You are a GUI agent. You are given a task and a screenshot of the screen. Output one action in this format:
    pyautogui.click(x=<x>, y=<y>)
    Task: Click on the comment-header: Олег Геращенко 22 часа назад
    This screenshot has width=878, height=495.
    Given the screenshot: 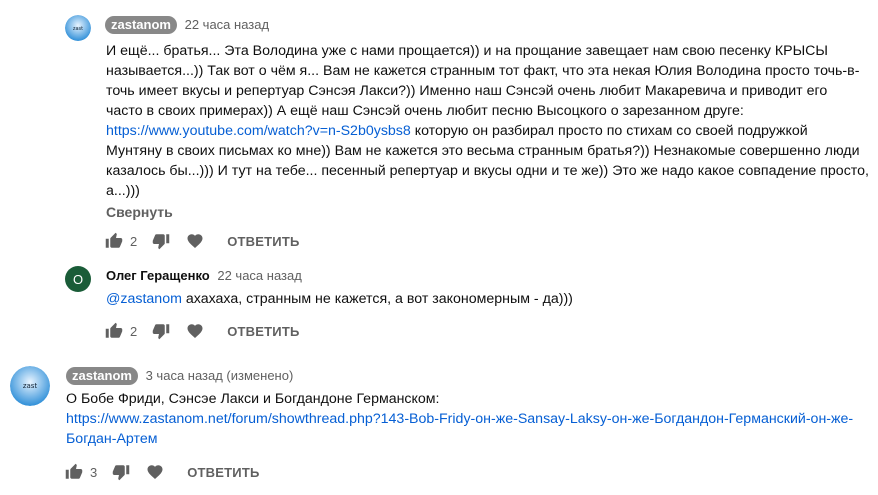 What is the action you would take?
    pyautogui.click(x=204, y=276)
    